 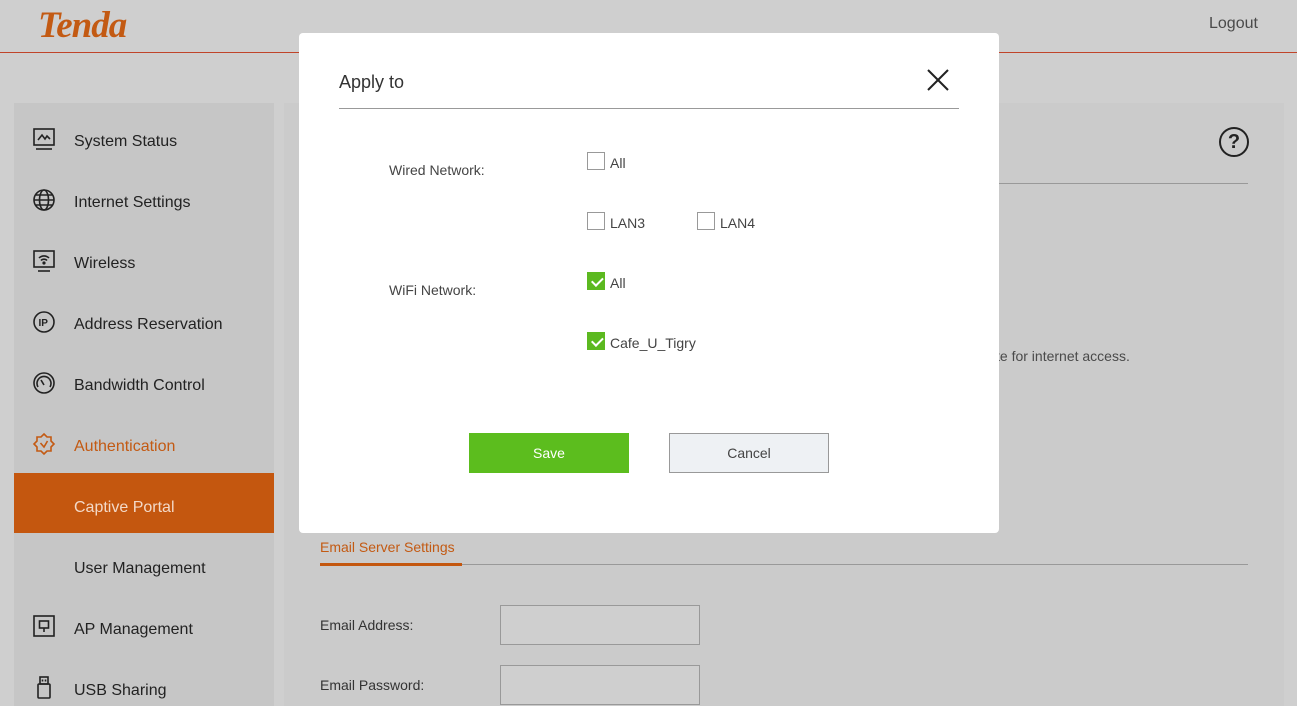 What do you see at coordinates (649, 108) in the screenshot?
I see `divider` at bounding box center [649, 108].